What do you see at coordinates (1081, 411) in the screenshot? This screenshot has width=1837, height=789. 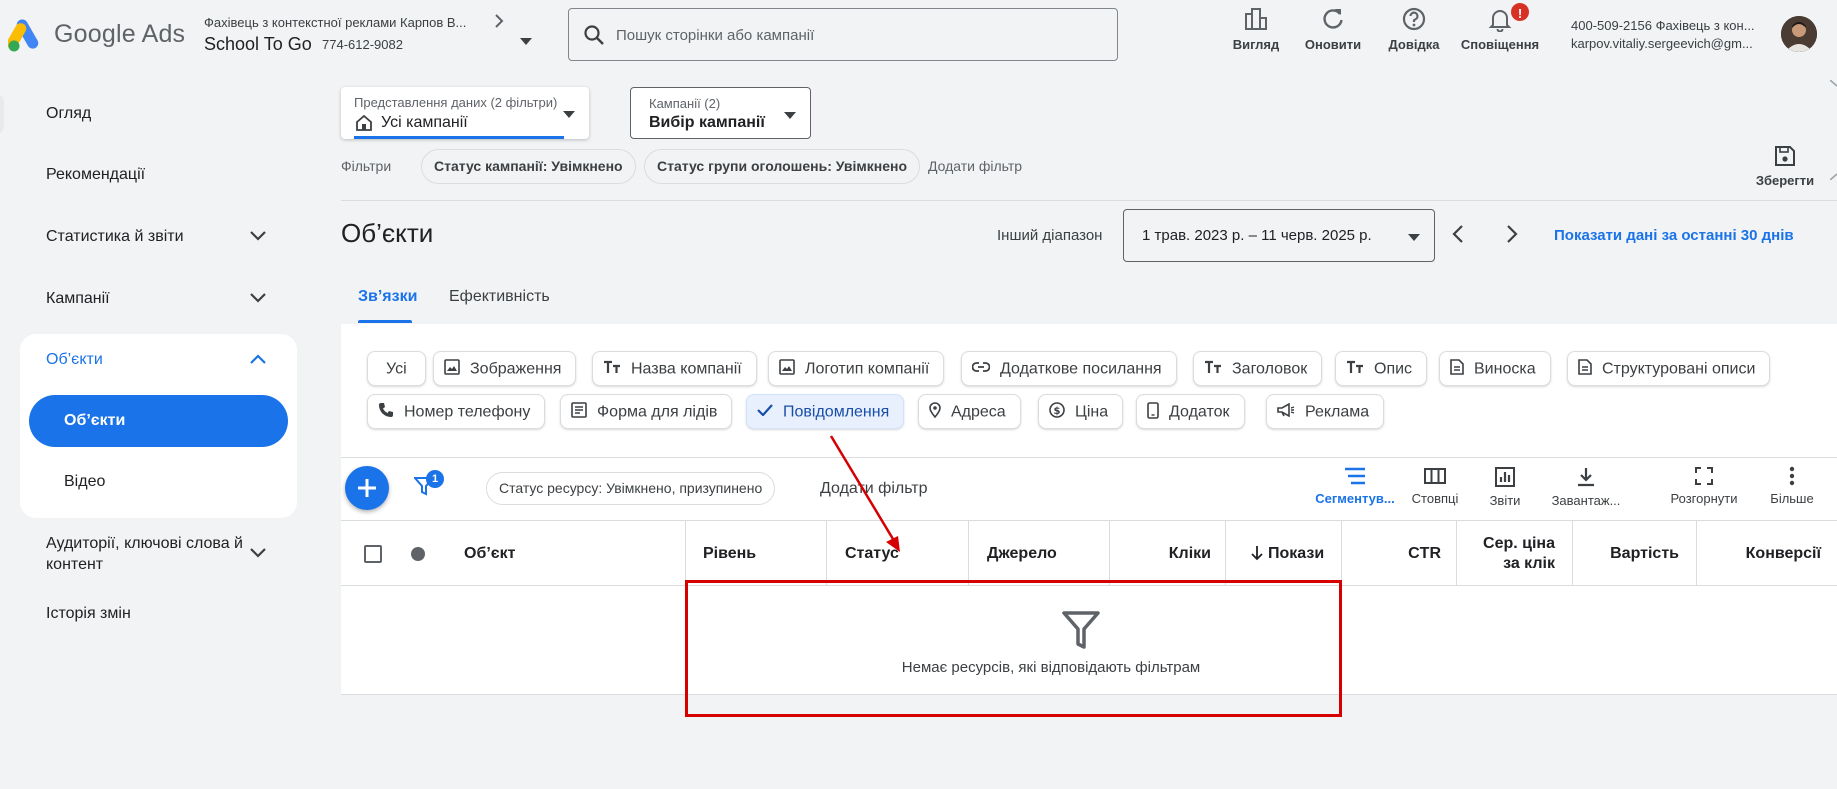 I see `type-chip-price: $ Ціна` at bounding box center [1081, 411].